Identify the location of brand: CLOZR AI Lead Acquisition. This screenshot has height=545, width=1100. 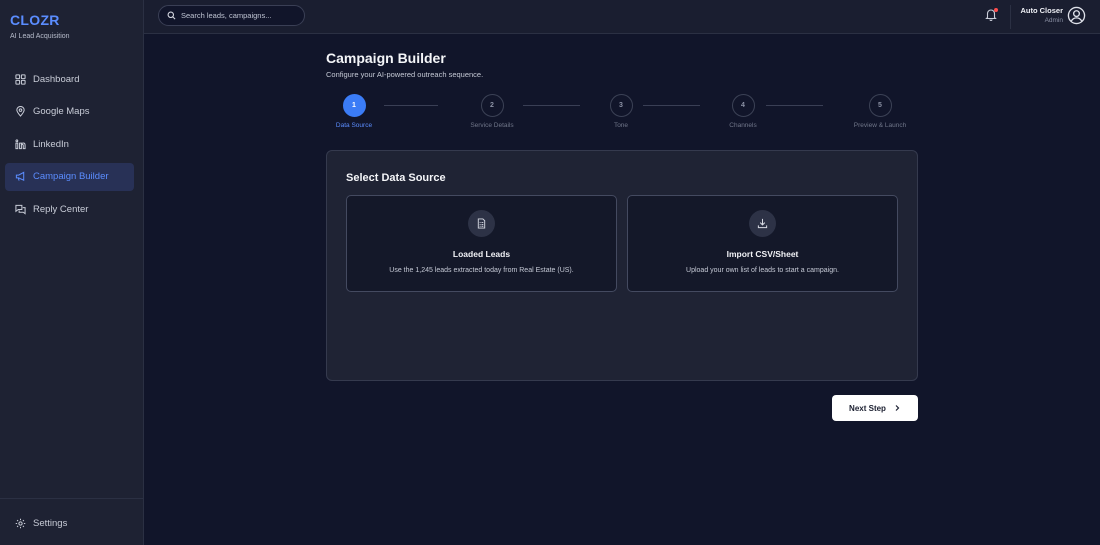
(40, 26).